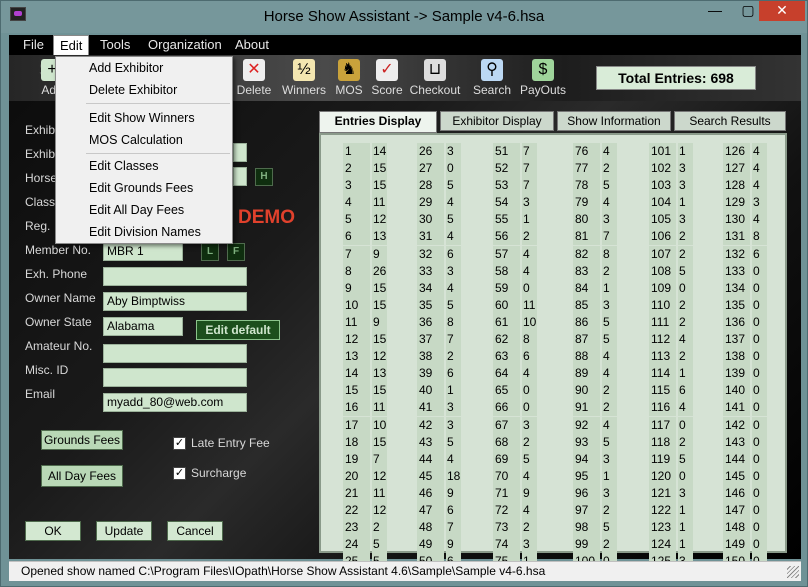  Describe the element at coordinates (365, 254) in the screenshot. I see `entry-row: 79` at that location.